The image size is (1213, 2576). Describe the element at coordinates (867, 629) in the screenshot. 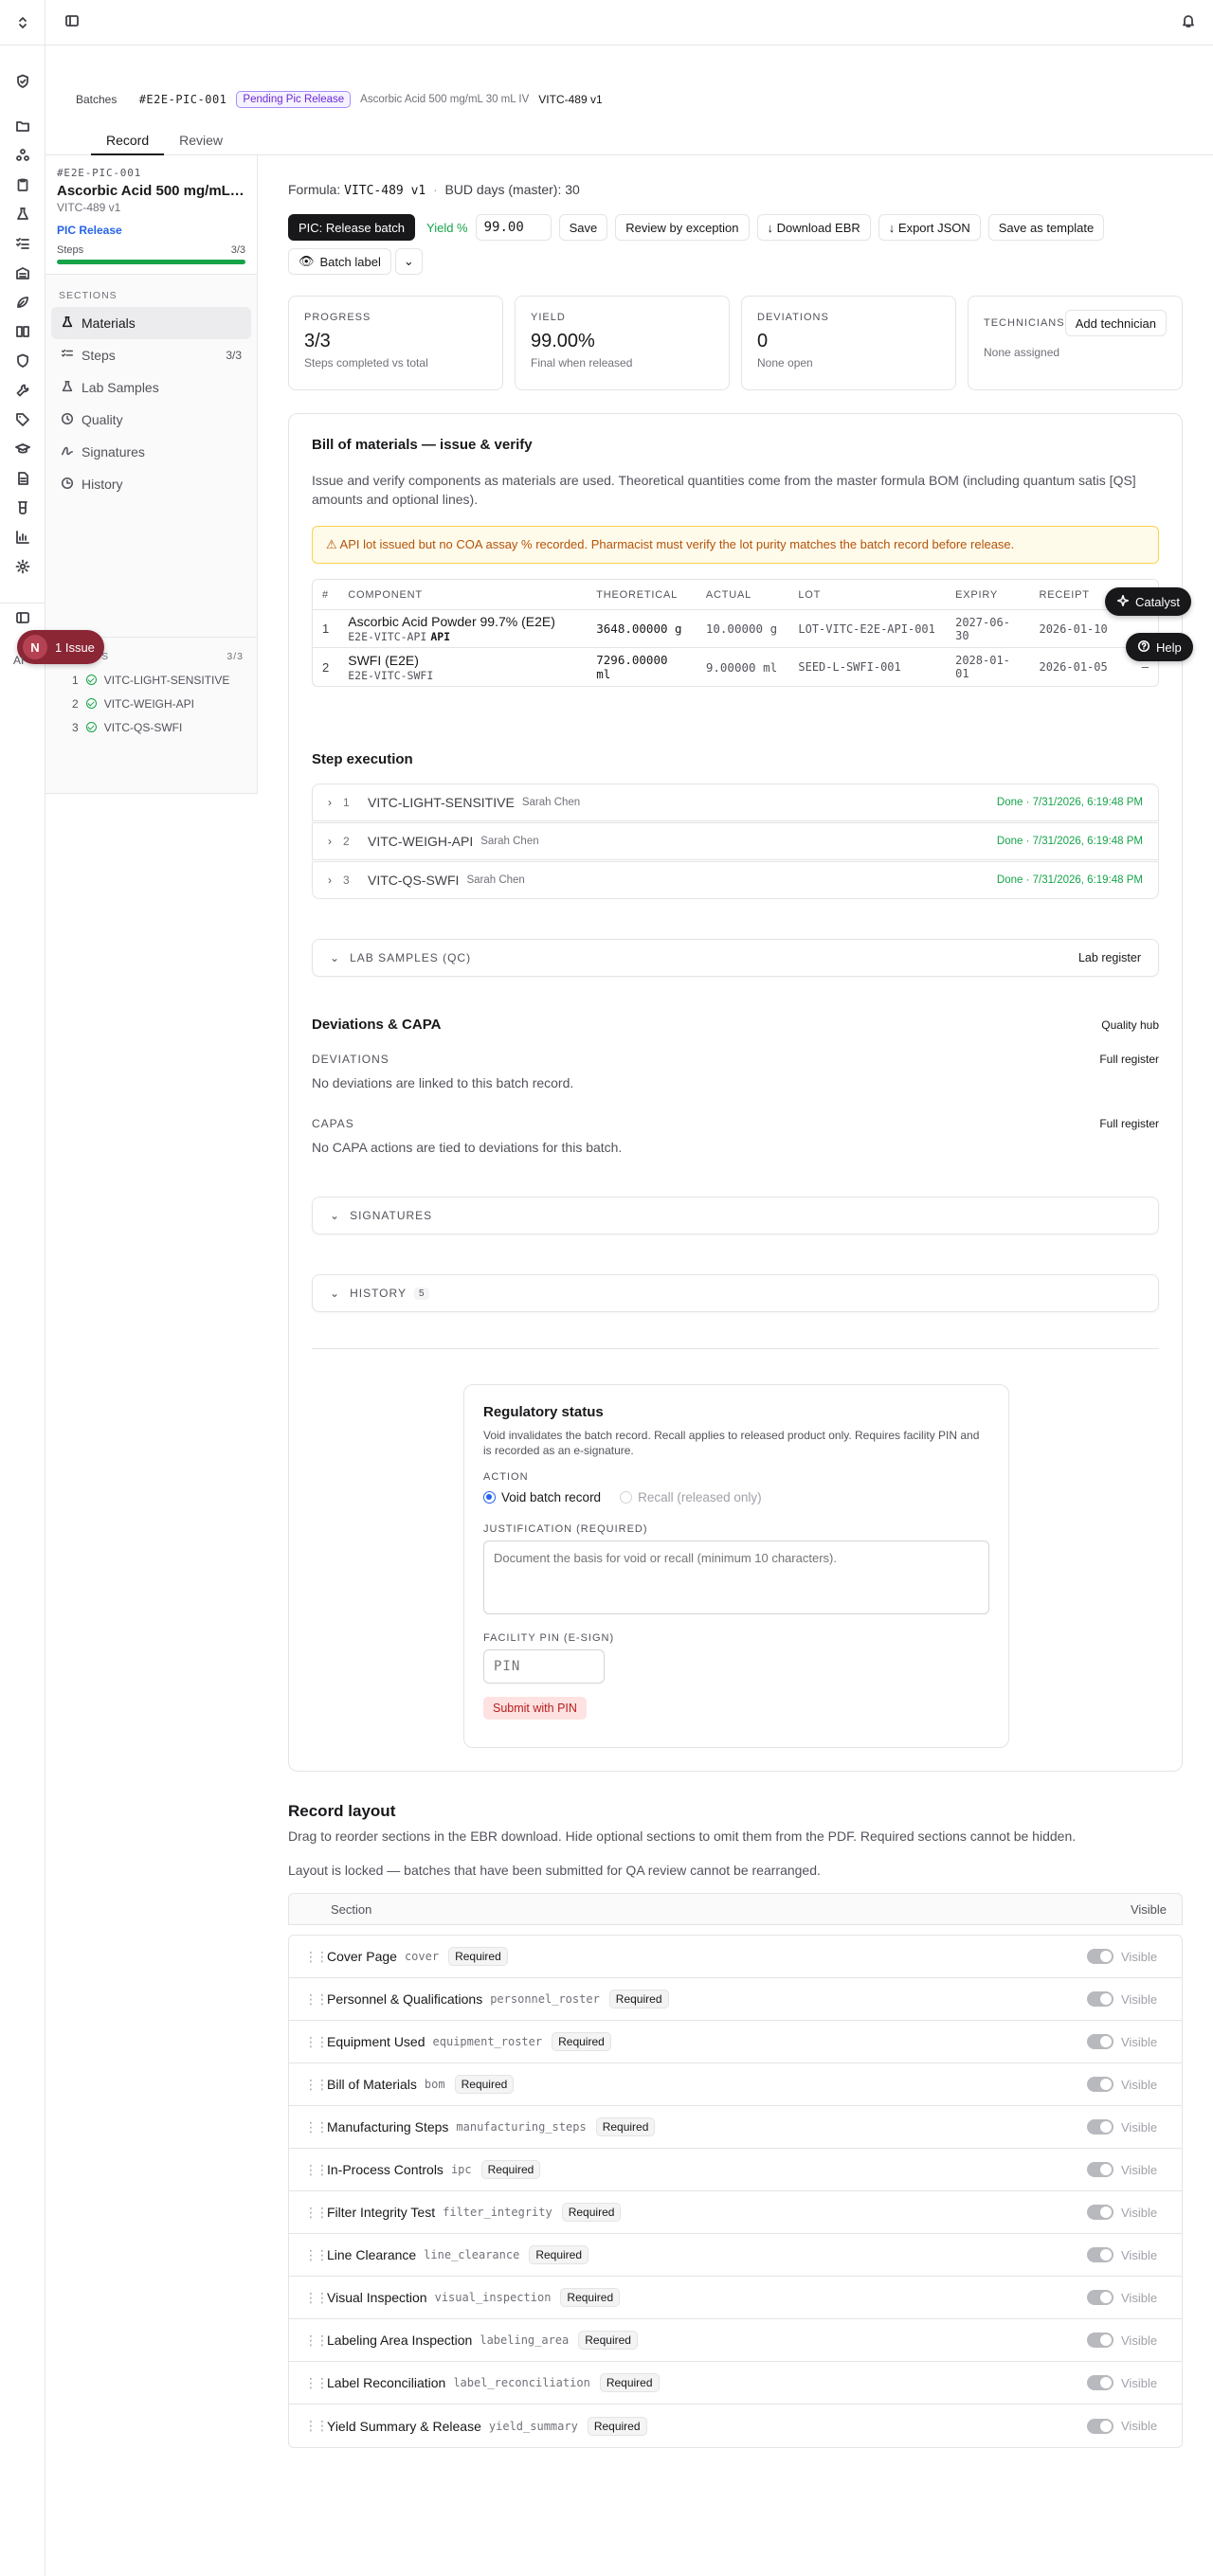

I see `lot-number: LOT-VITC-E2E-API-001` at that location.